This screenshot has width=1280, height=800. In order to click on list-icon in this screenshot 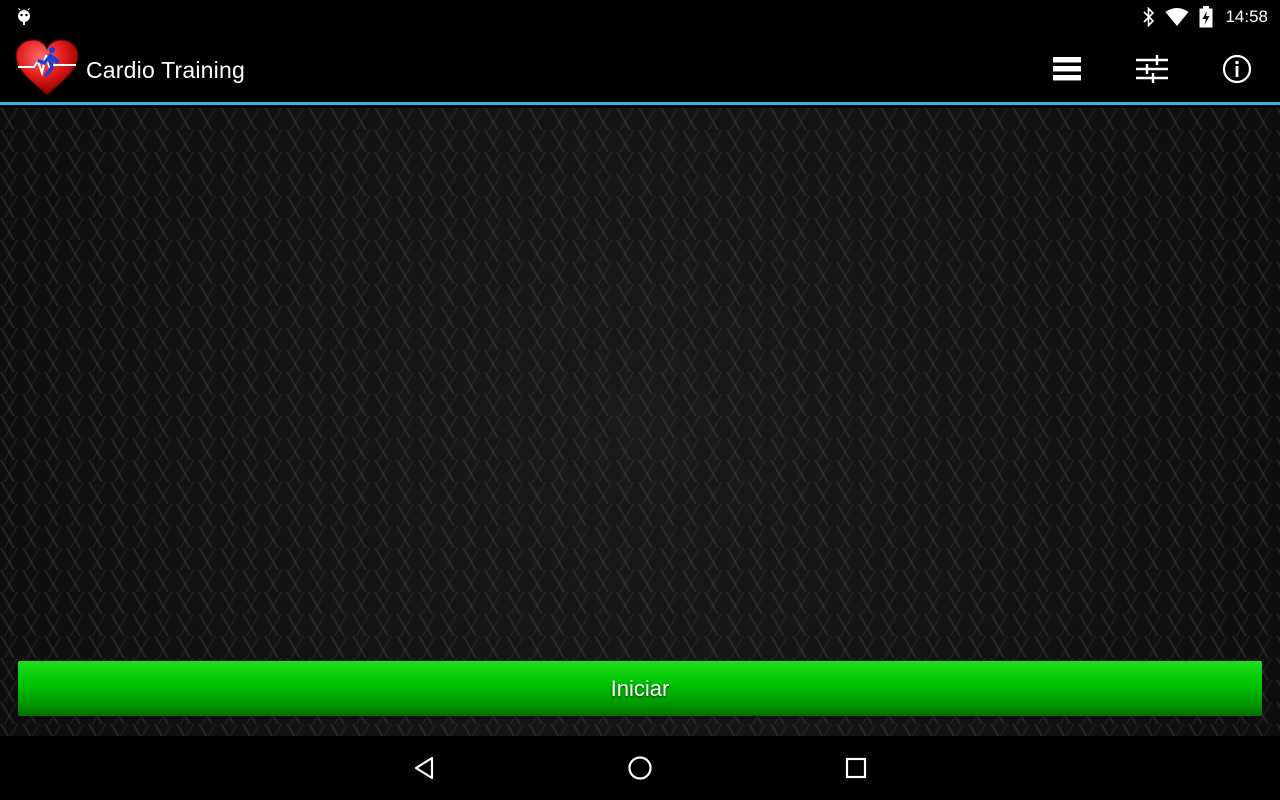, I will do `click(1067, 69)`.